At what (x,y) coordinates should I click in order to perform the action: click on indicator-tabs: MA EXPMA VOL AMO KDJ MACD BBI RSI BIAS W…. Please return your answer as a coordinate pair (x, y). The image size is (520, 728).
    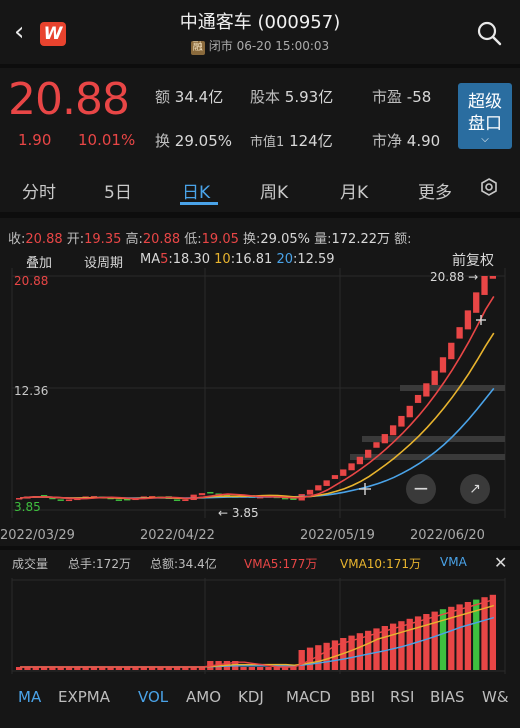
    Looking at the image, I should click on (260, 697).